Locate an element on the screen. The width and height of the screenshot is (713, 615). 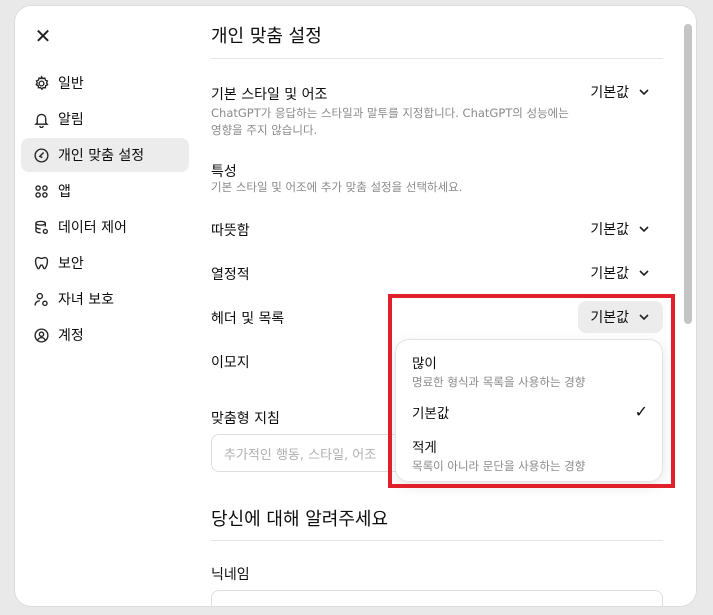
apps-grid-icon is located at coordinates (41, 191).